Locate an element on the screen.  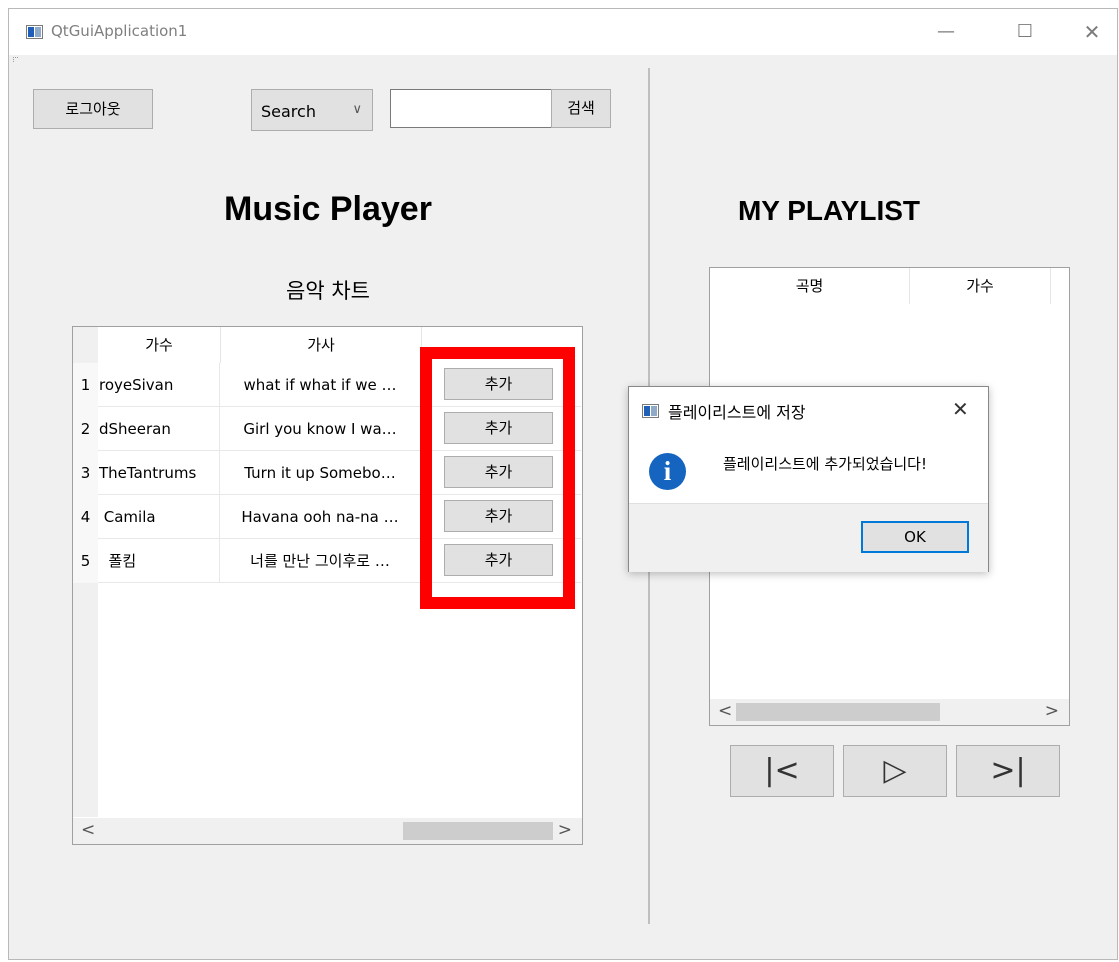
title-bar: QtGuiApplication1 — ☐ ✕ is located at coordinates (563, 32).